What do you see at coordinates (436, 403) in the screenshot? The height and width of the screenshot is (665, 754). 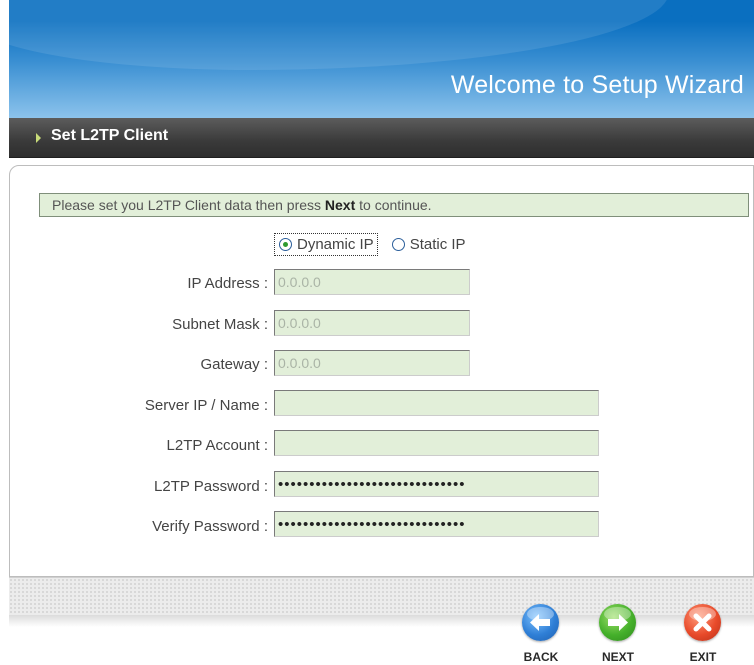 I see `server-ip-input` at bounding box center [436, 403].